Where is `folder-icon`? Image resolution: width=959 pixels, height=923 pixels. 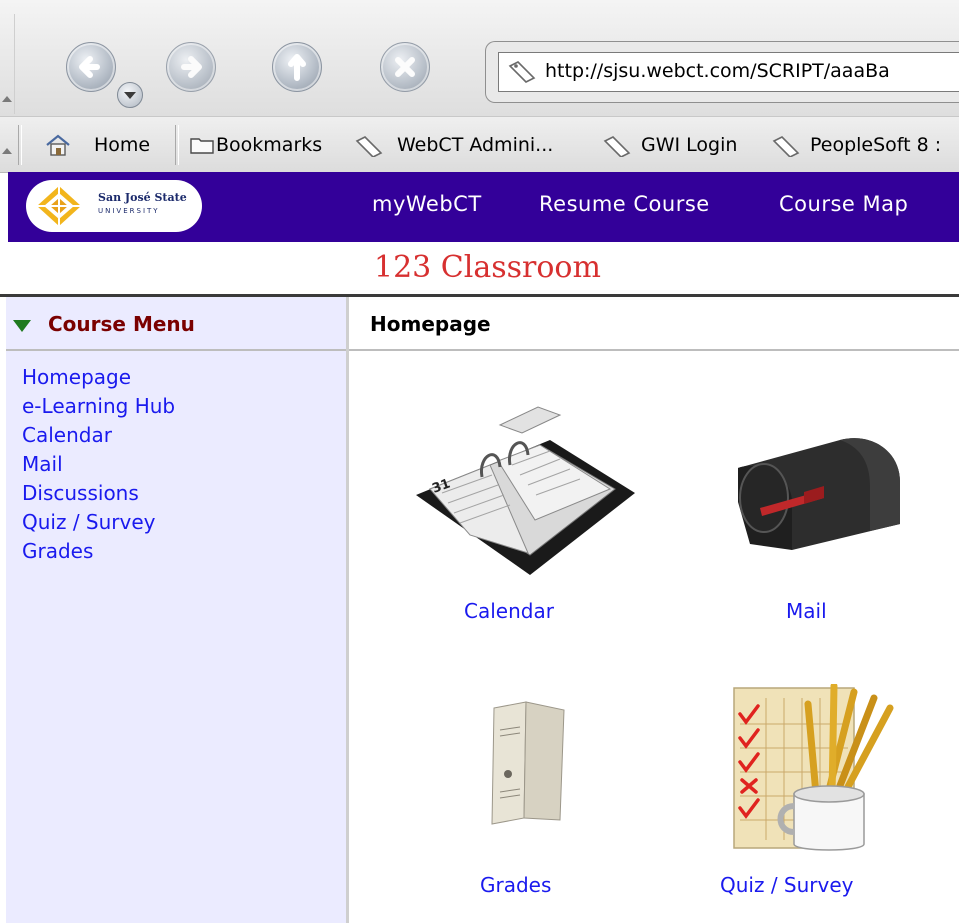 folder-icon is located at coordinates (202, 146).